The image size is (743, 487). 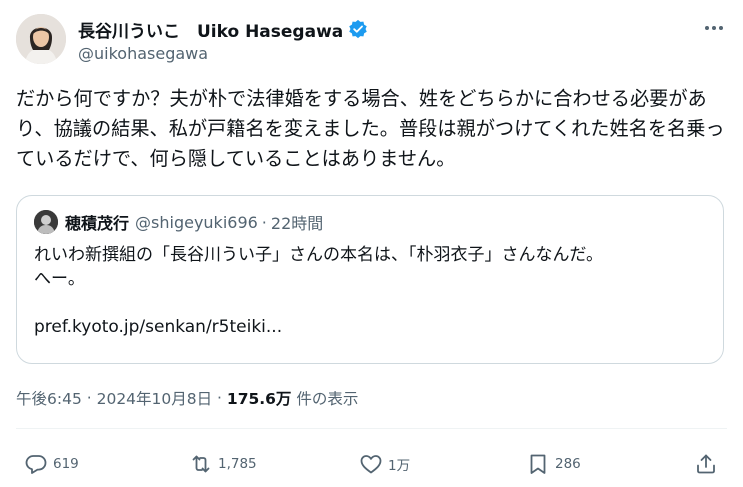 I want to click on quoted-author-avatar, so click(x=46, y=222).